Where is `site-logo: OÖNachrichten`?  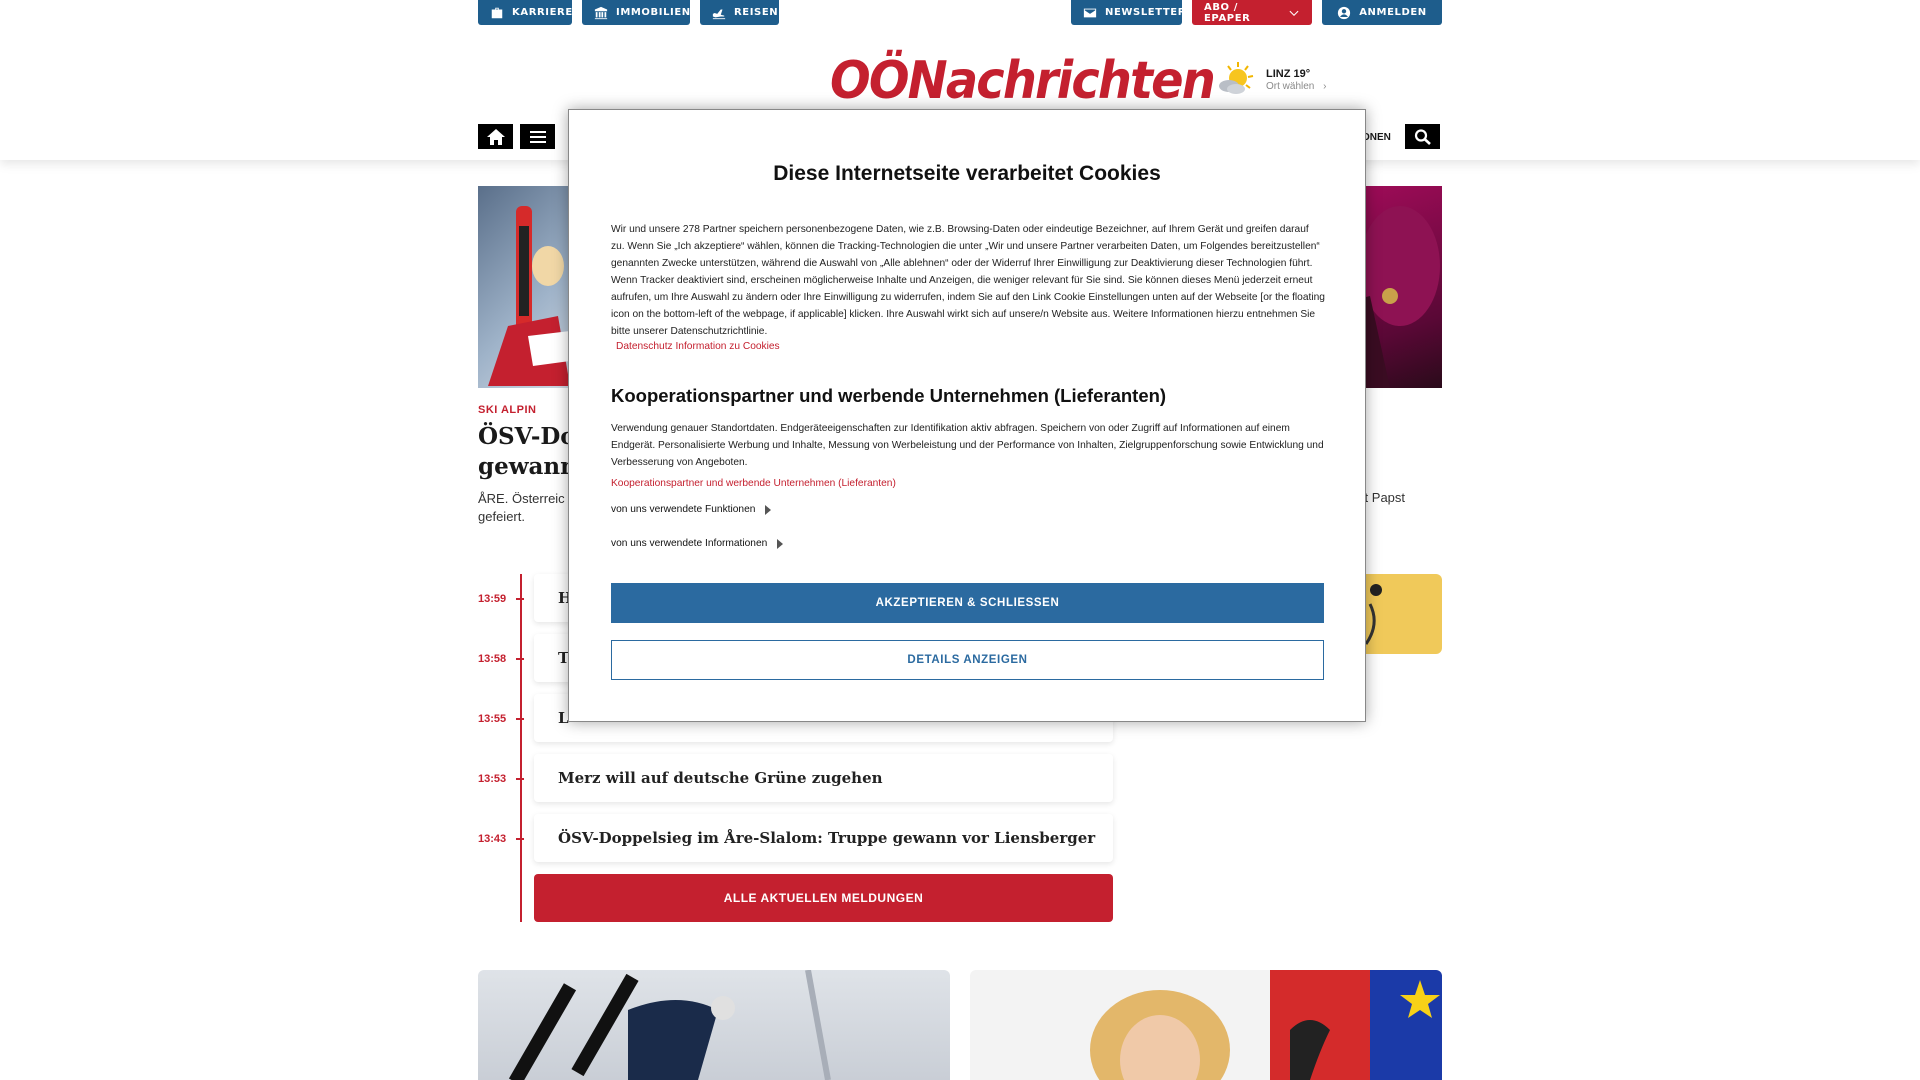 site-logo: OÖNachrichten is located at coordinates (1023, 81).